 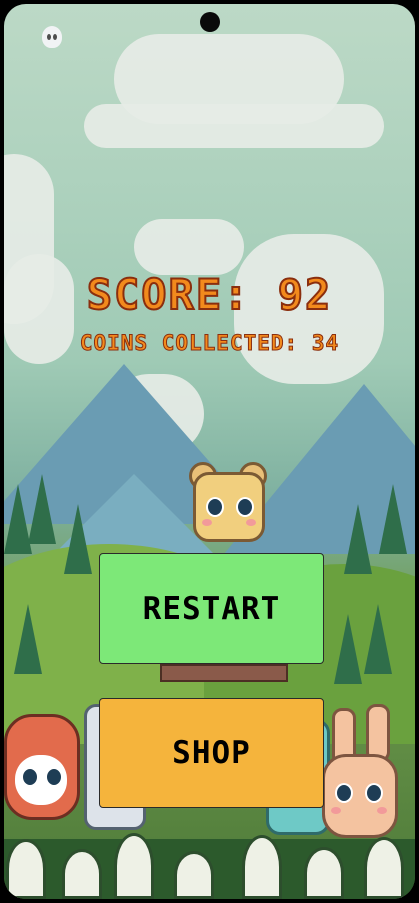 I want to click on restart-button: RESTART, so click(x=211, y=608).